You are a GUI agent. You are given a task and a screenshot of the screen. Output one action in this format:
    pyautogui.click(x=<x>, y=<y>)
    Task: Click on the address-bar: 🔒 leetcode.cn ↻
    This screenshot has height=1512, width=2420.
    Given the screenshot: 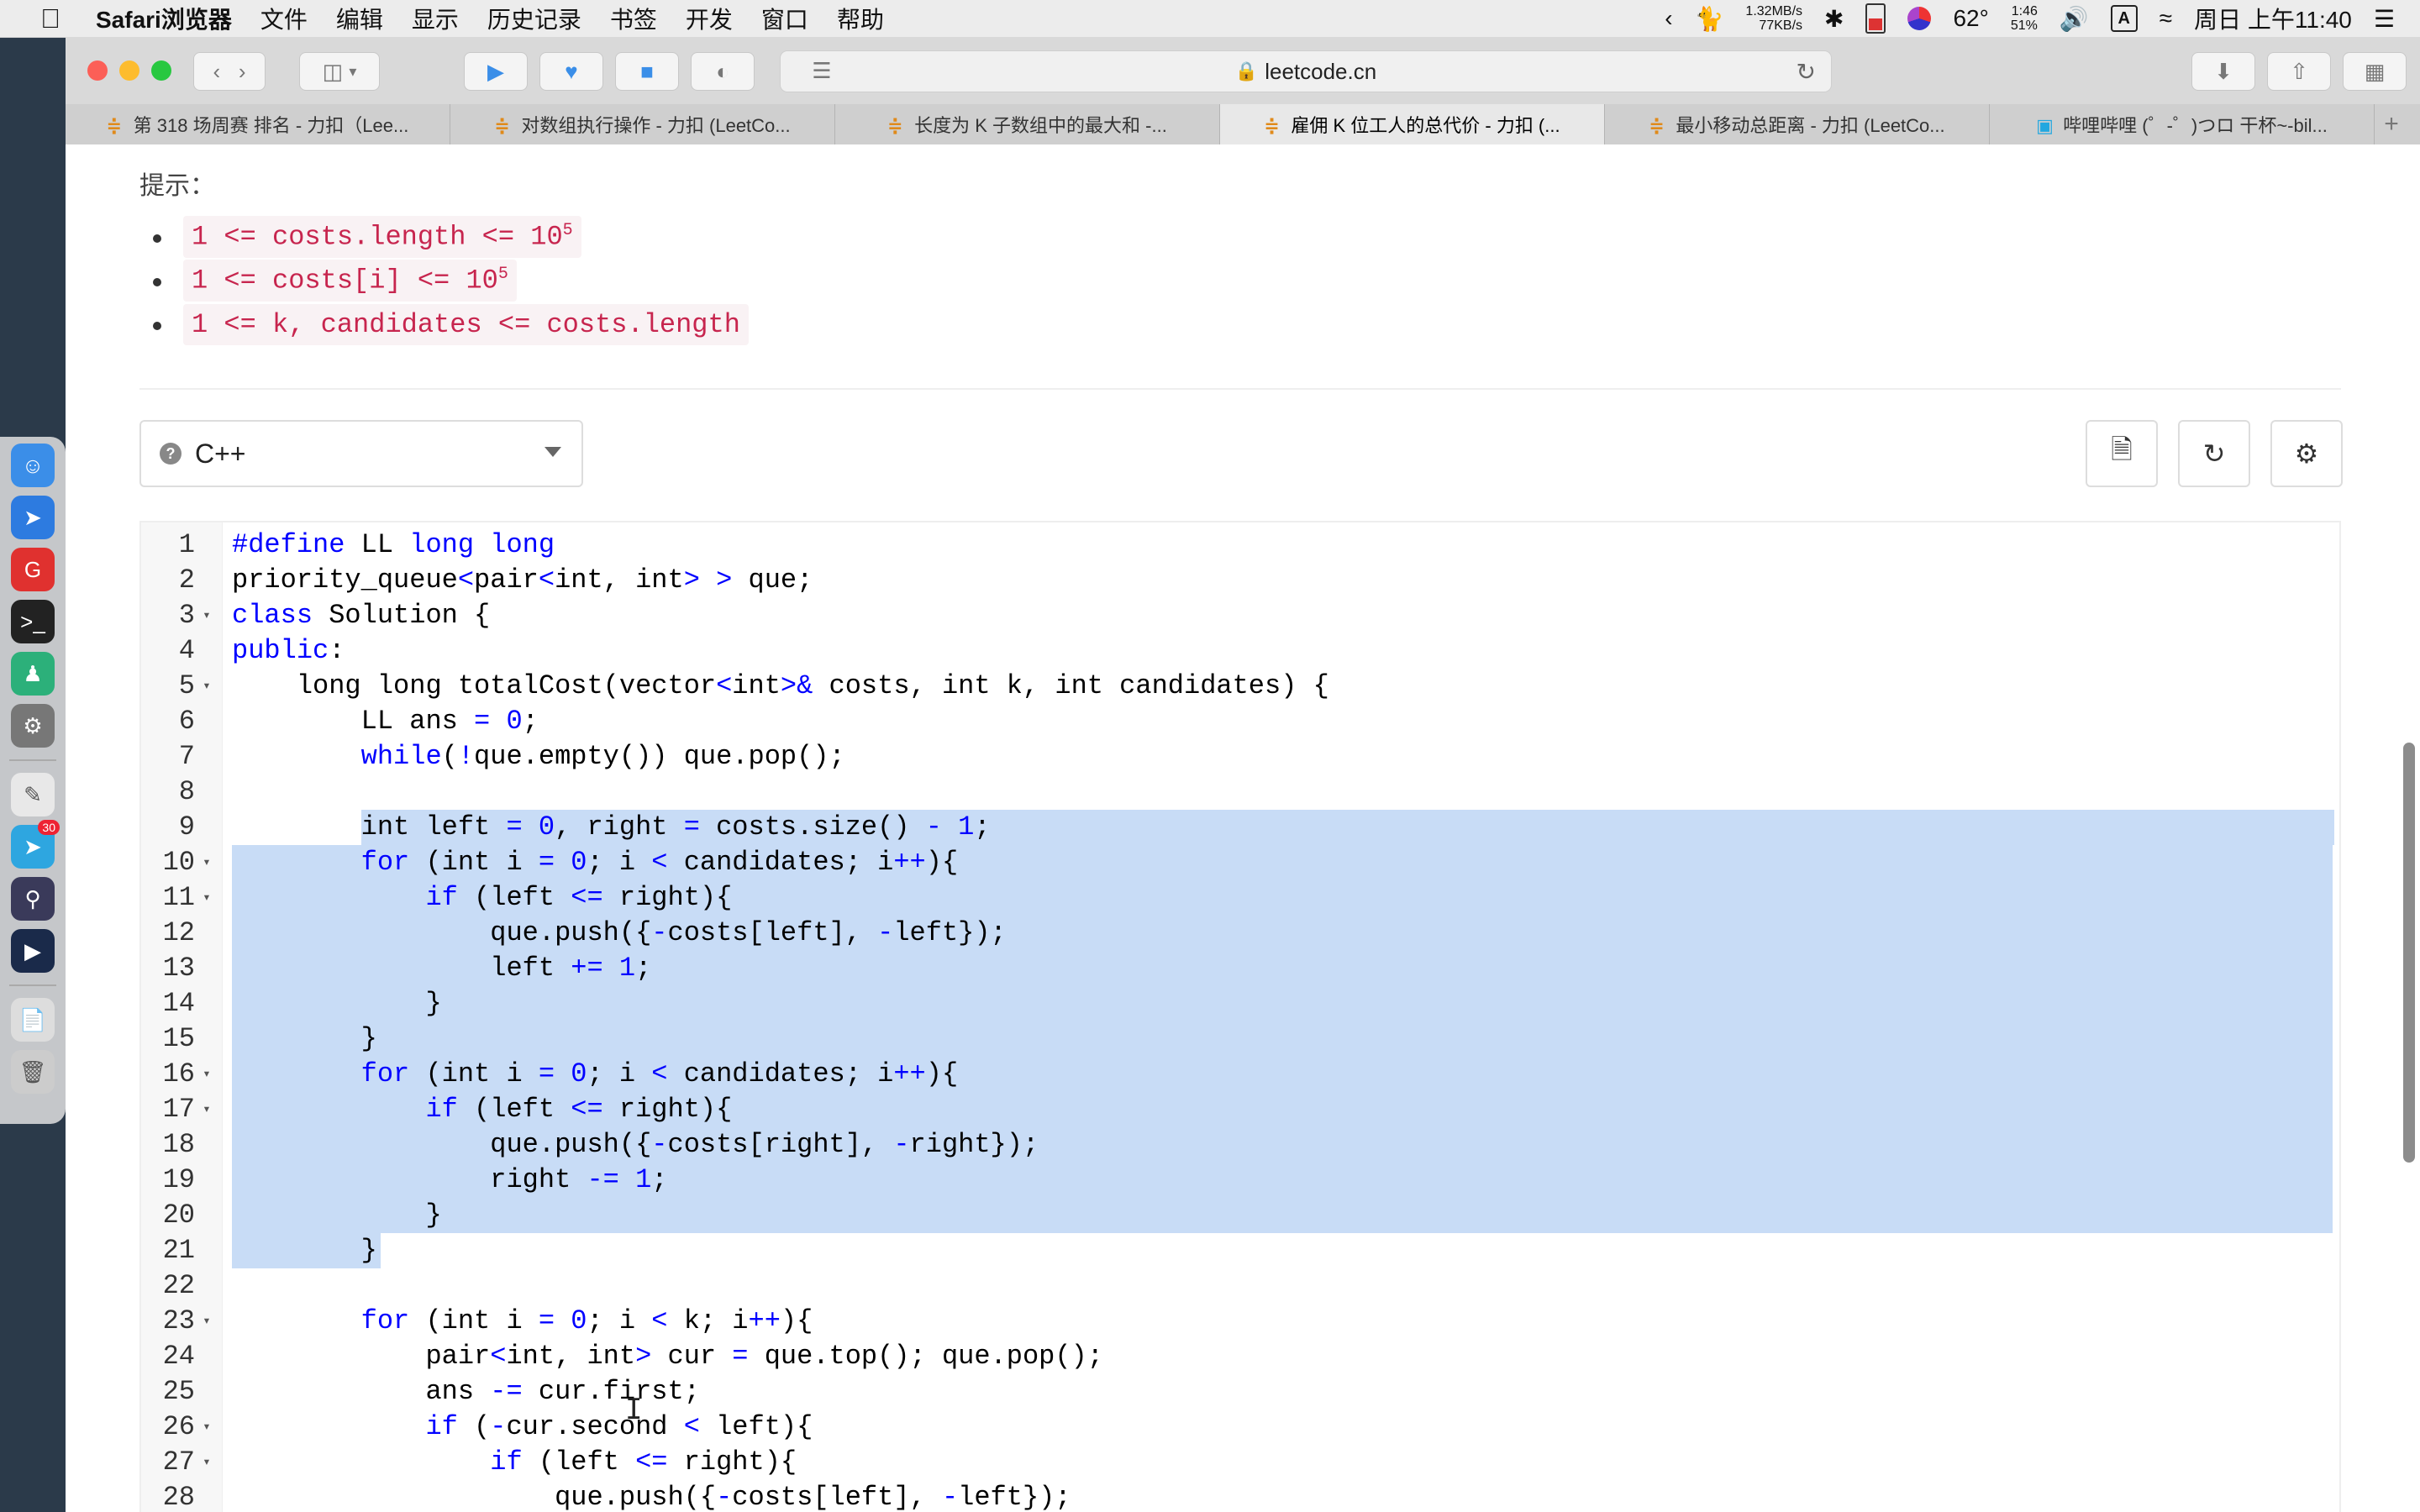 What is the action you would take?
    pyautogui.click(x=1306, y=71)
    